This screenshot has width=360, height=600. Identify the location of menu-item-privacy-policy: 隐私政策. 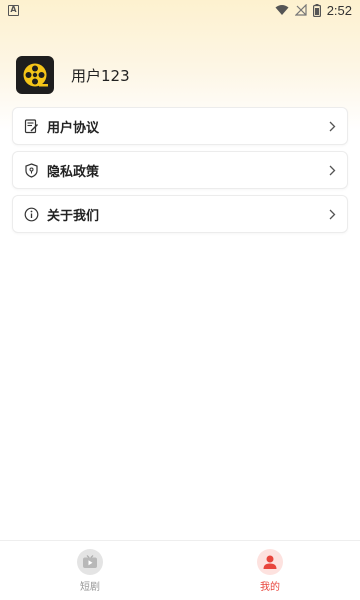
(180, 170).